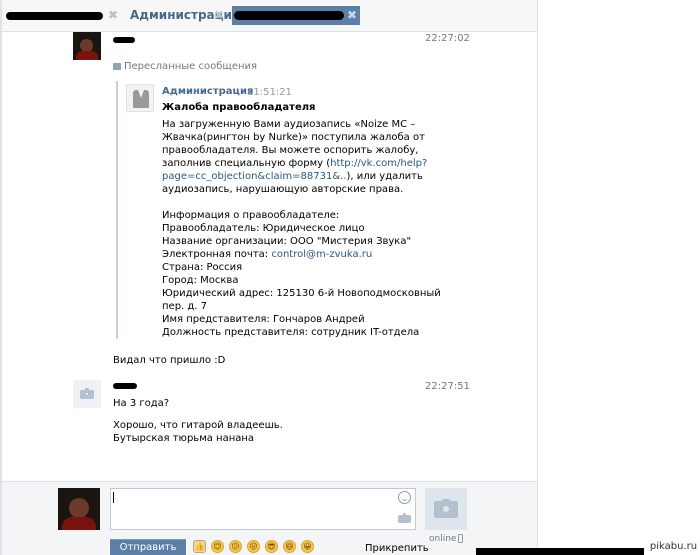  What do you see at coordinates (384, 176) in the screenshot?
I see `quote-text: ), или удалить` at bounding box center [384, 176].